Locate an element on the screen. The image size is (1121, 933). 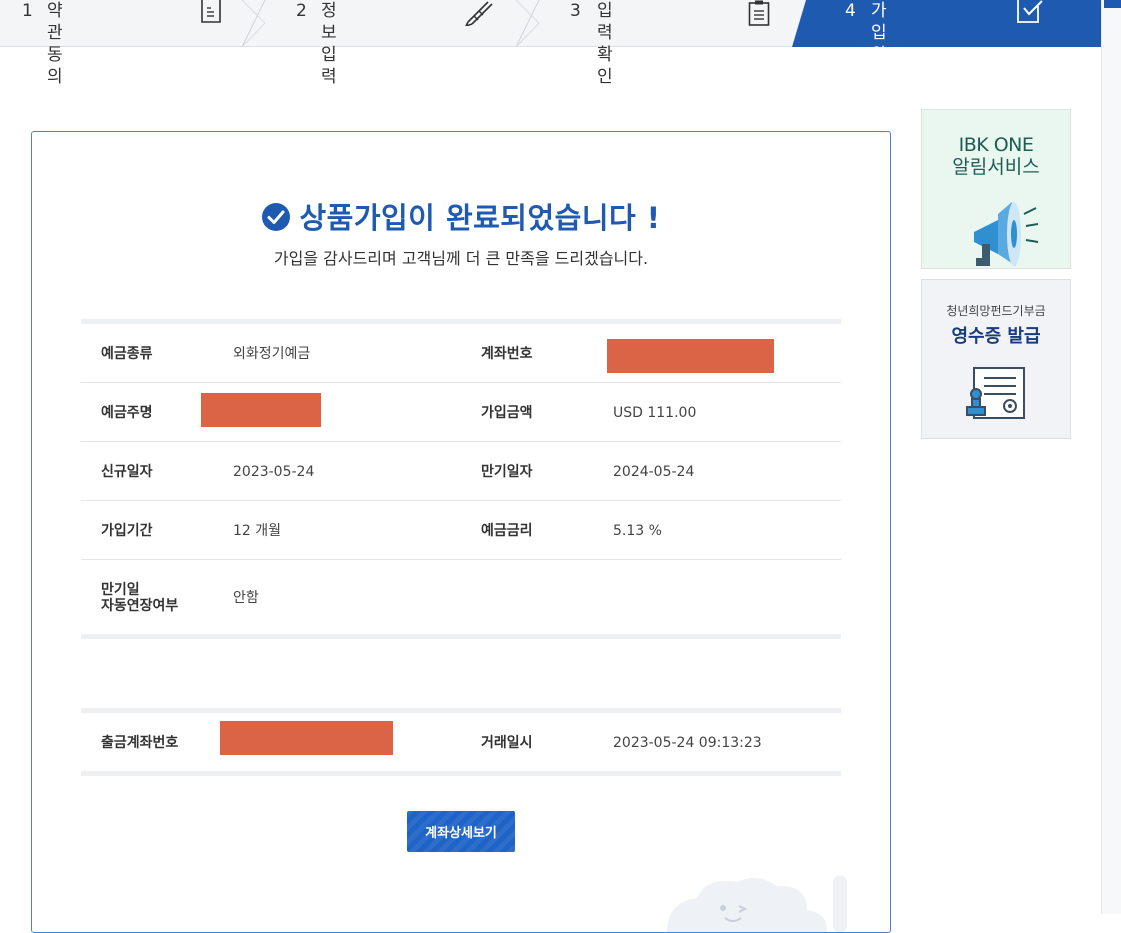
check-document-icon is located at coordinates (1030, 11).